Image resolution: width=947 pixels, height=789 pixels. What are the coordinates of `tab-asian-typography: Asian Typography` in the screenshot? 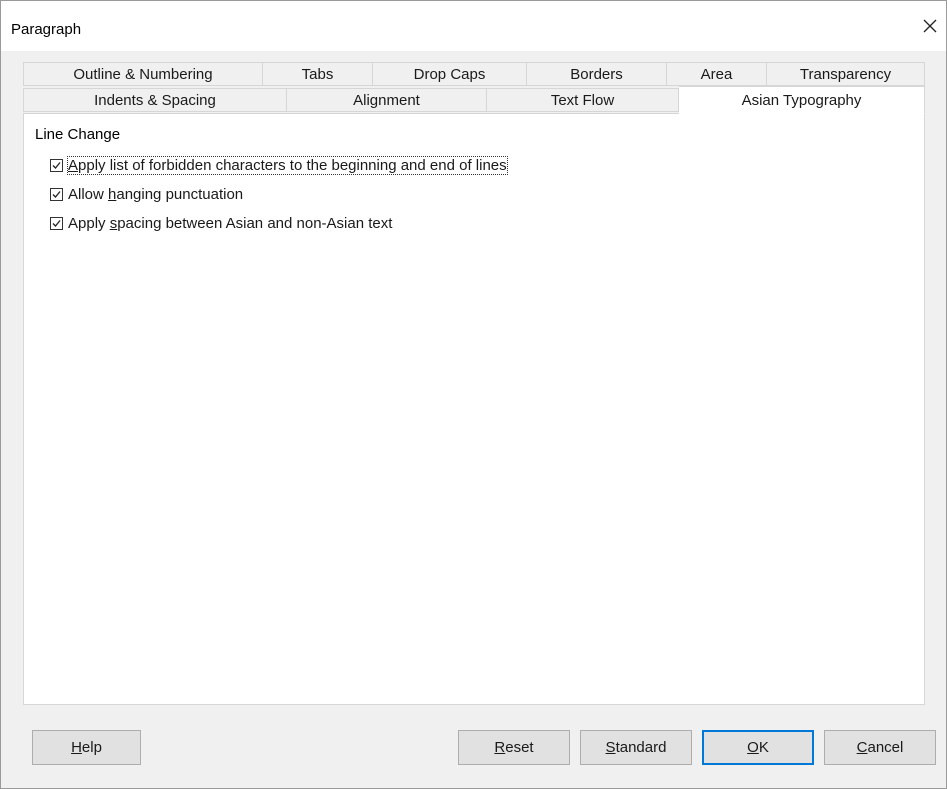 It's located at (802, 100).